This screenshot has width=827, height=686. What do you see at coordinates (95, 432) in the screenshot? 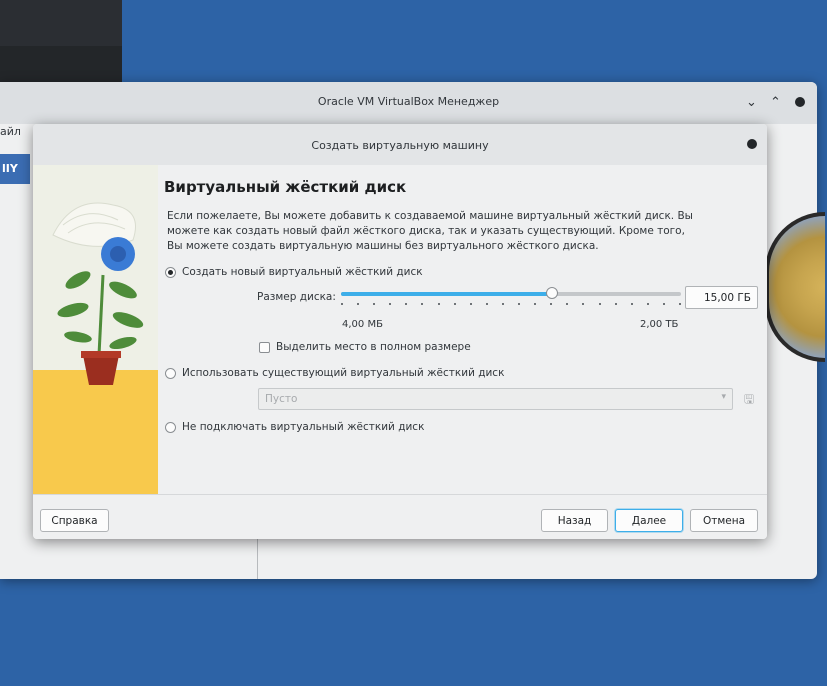
I see `floor-shape` at bounding box center [95, 432].